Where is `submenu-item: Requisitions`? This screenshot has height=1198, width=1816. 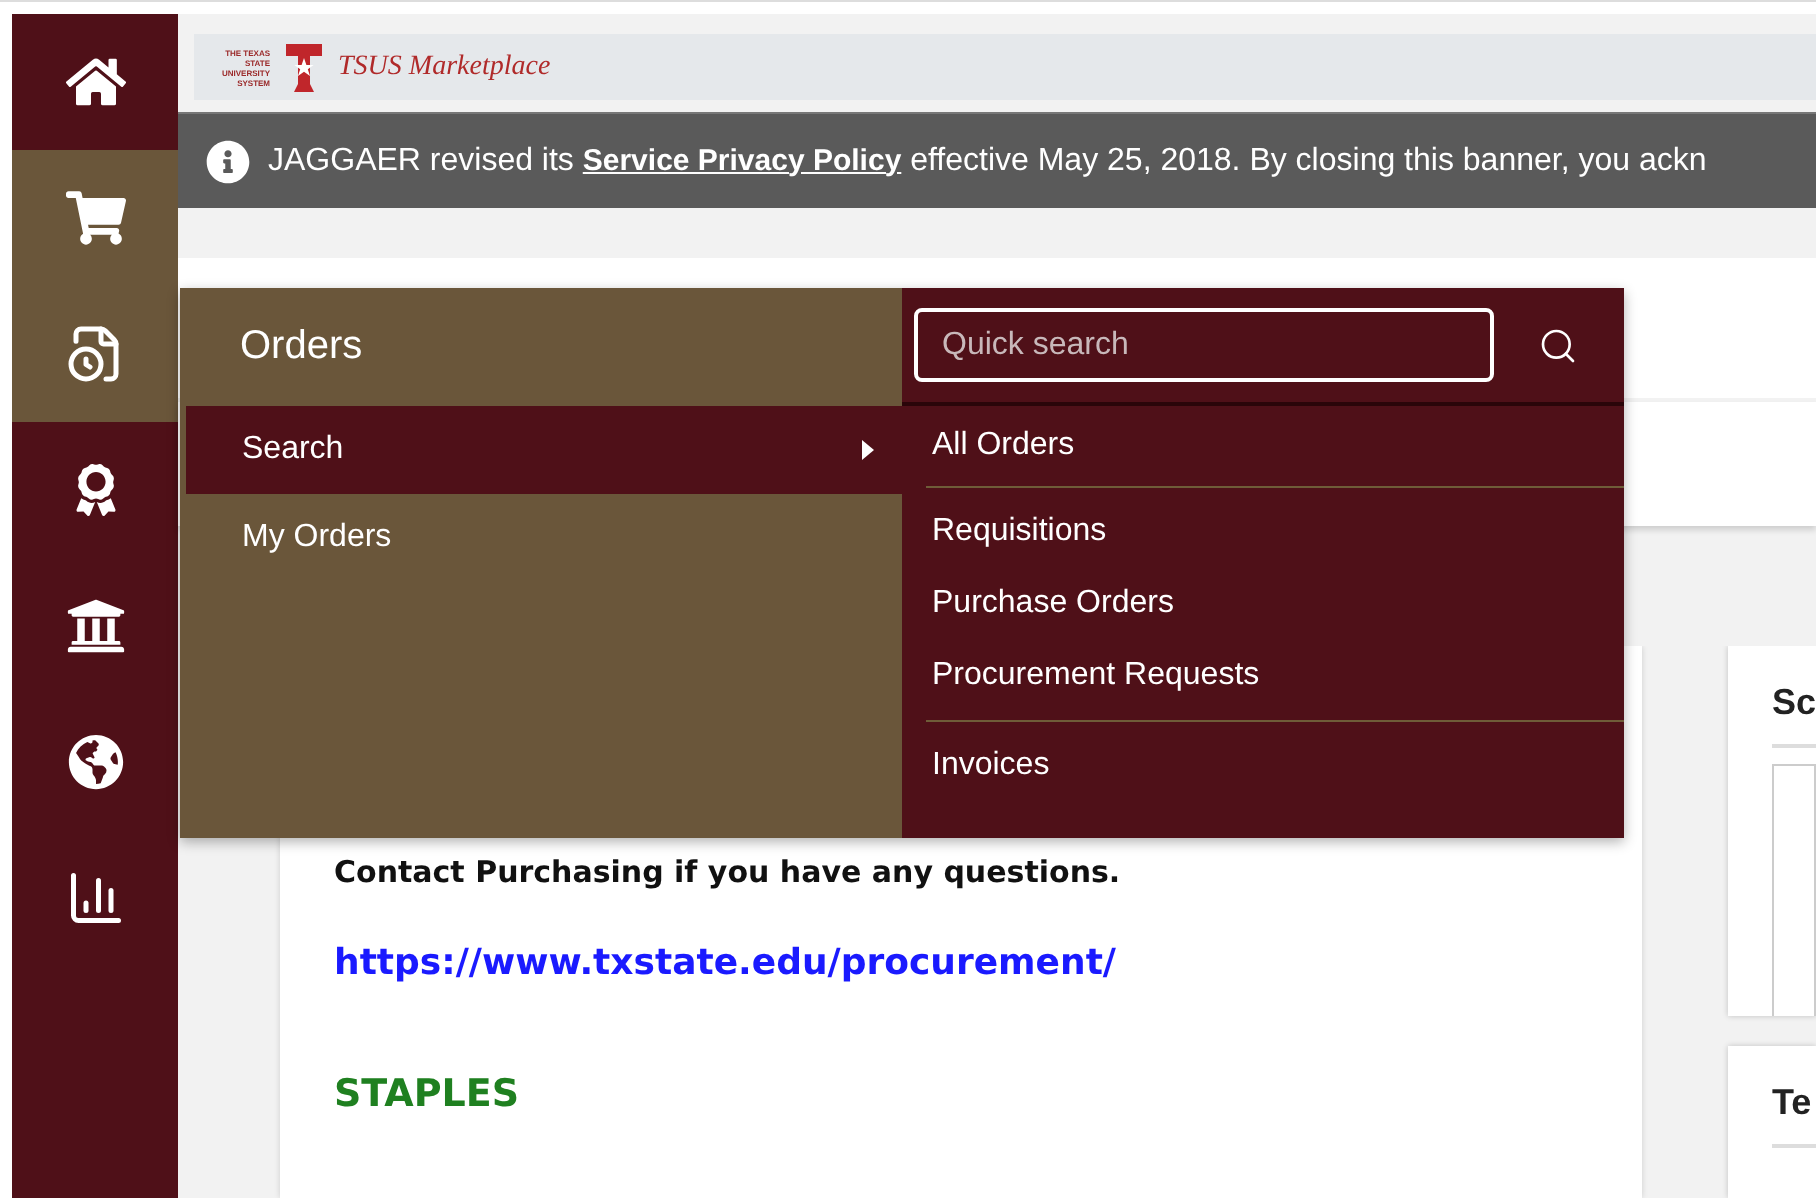 submenu-item: Requisitions is located at coordinates (1275, 532).